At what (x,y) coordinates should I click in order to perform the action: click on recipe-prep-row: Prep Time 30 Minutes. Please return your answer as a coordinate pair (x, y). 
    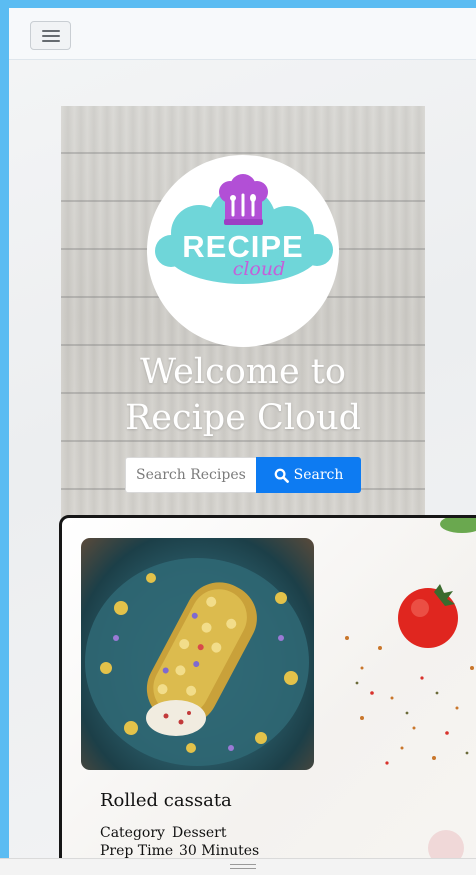
    Looking at the image, I should click on (179, 851).